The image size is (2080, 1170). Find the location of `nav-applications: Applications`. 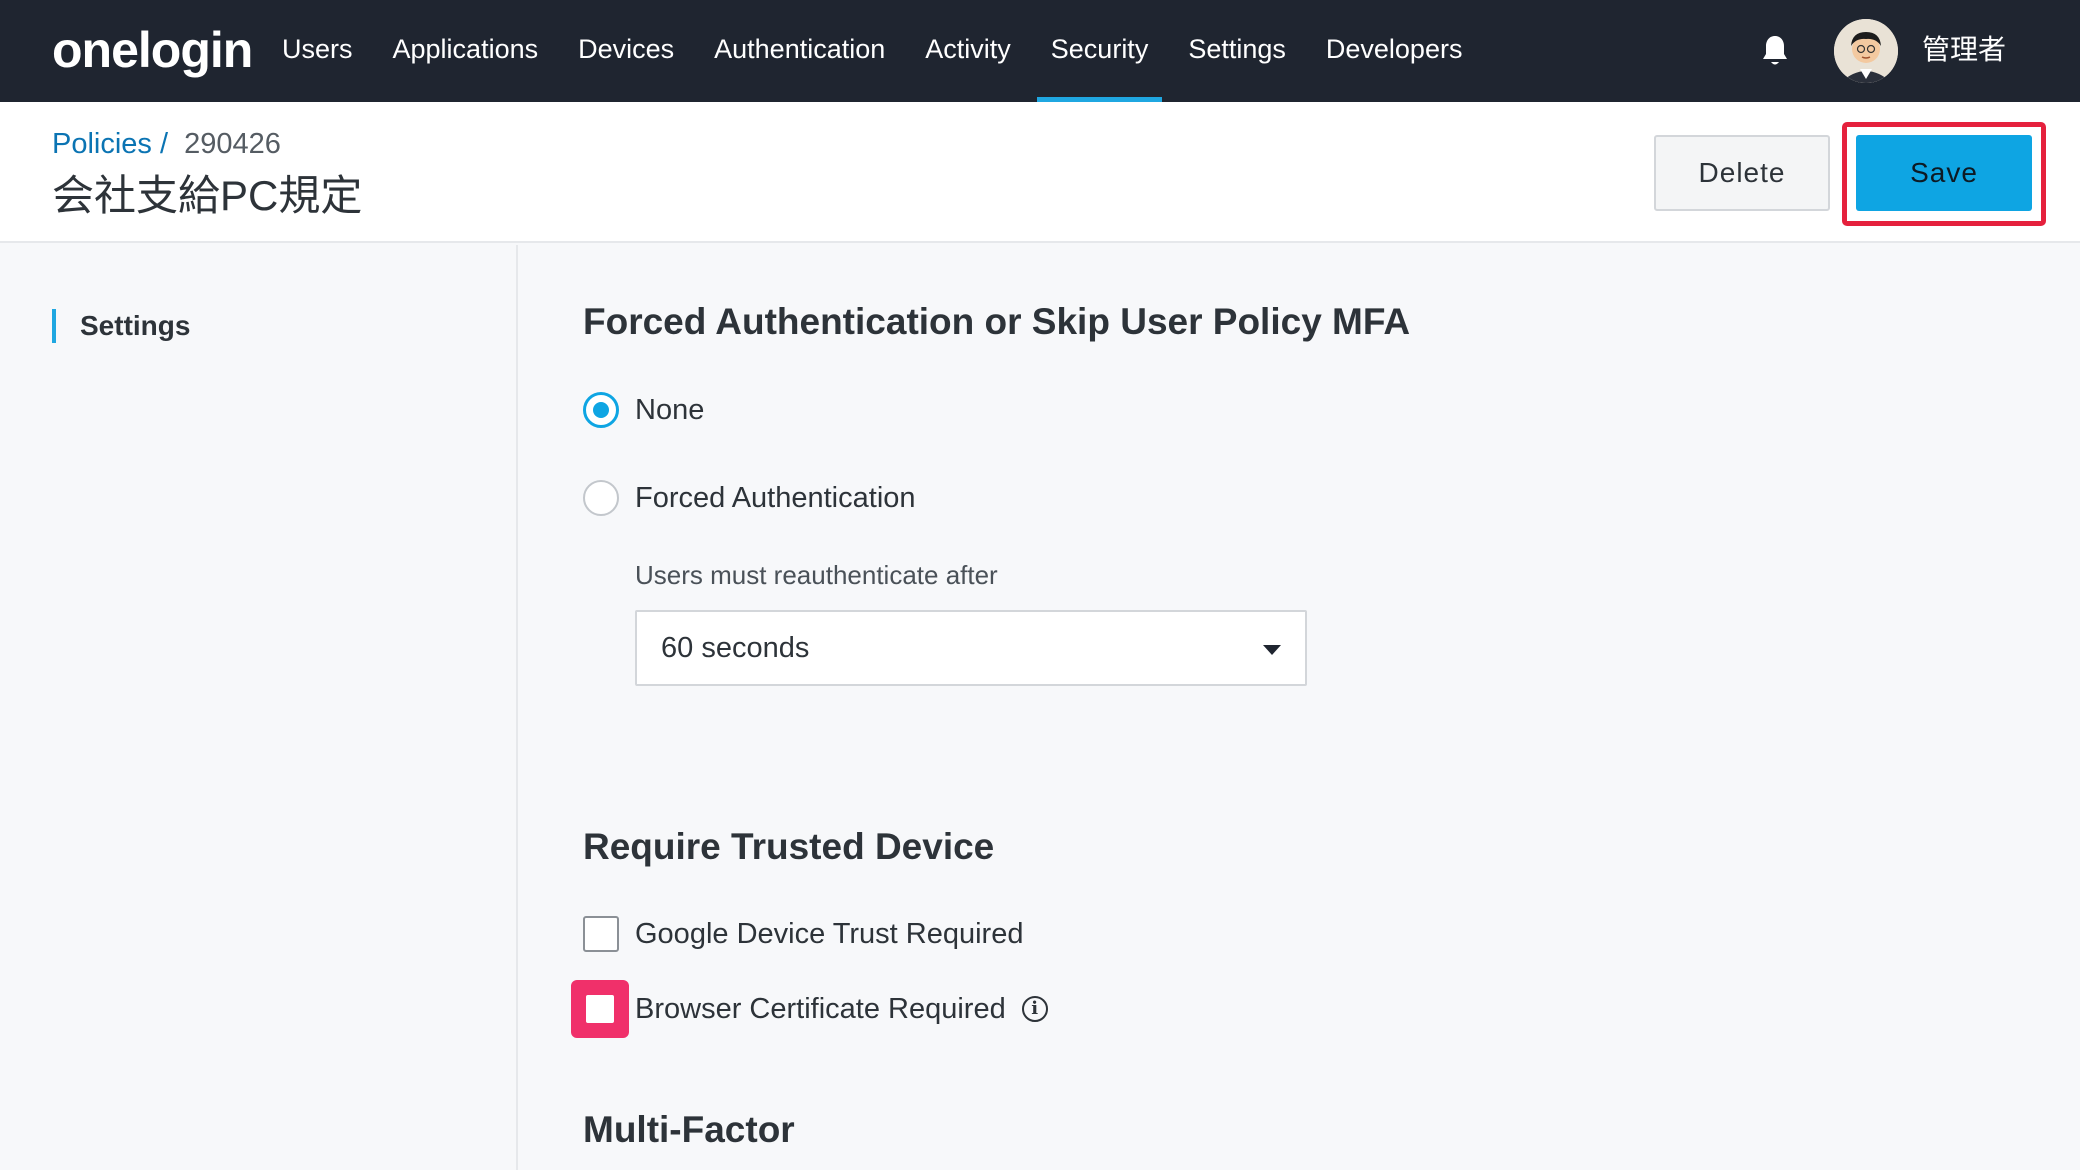

nav-applications: Applications is located at coordinates (466, 51).